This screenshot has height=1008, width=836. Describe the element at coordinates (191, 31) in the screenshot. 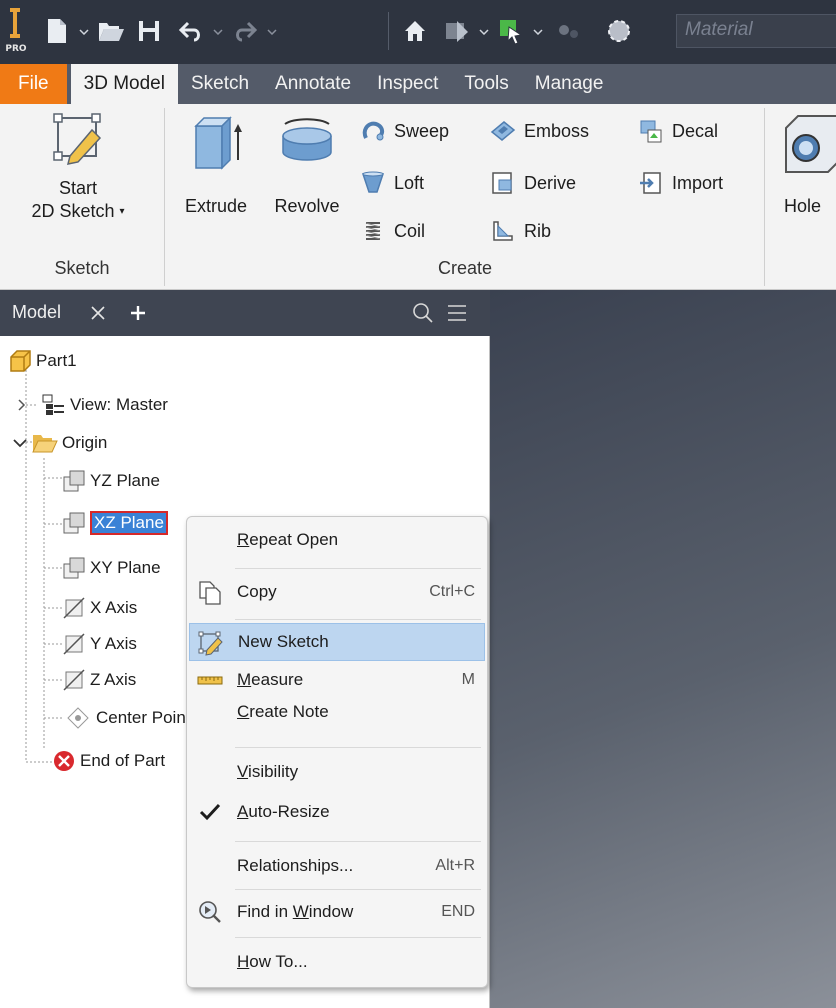

I see `undo-button` at that location.